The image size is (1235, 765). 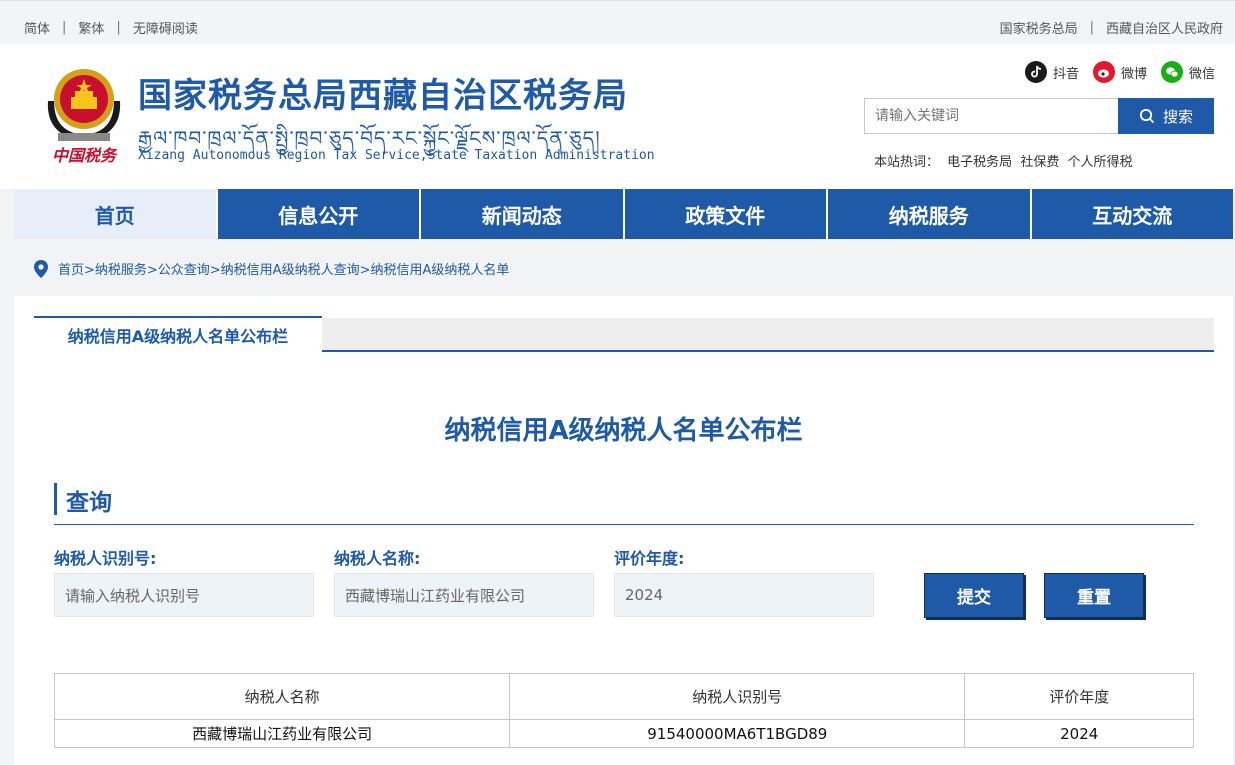 I want to click on column-tab-active: 纳税信用A级纳税人名单公布栏, so click(x=178, y=334).